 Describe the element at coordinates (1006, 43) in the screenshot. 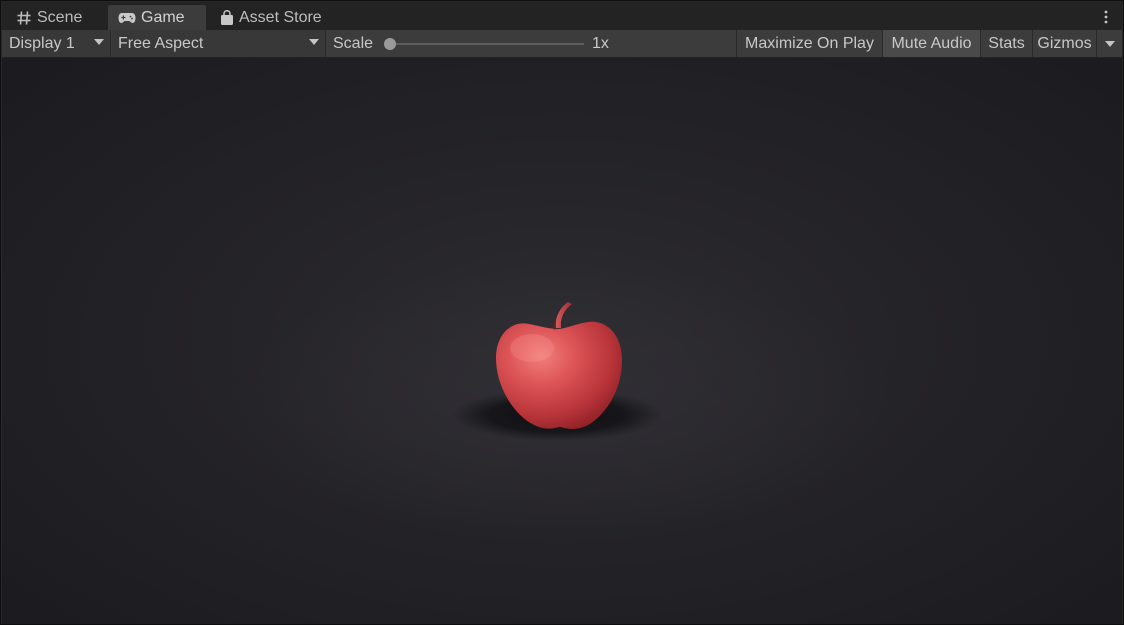

I see `stats-button: Stats` at that location.